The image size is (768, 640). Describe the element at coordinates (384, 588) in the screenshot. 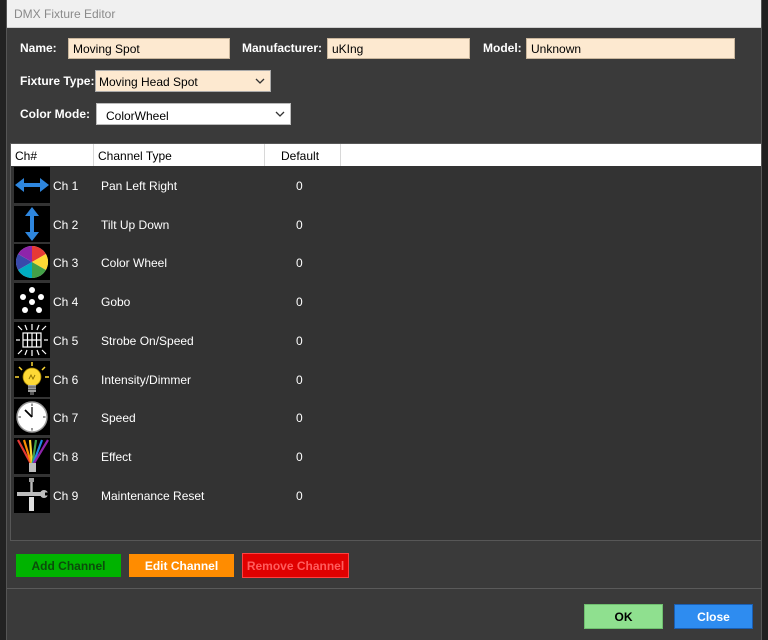

I see `footer-divider` at that location.